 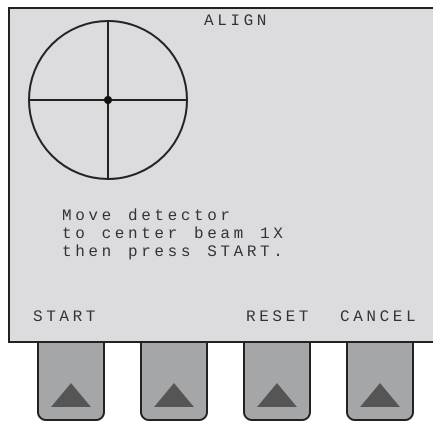 What do you see at coordinates (175, 234) in the screenshot?
I see `instruction-text: Move detector to center beam 1X then press START.` at bounding box center [175, 234].